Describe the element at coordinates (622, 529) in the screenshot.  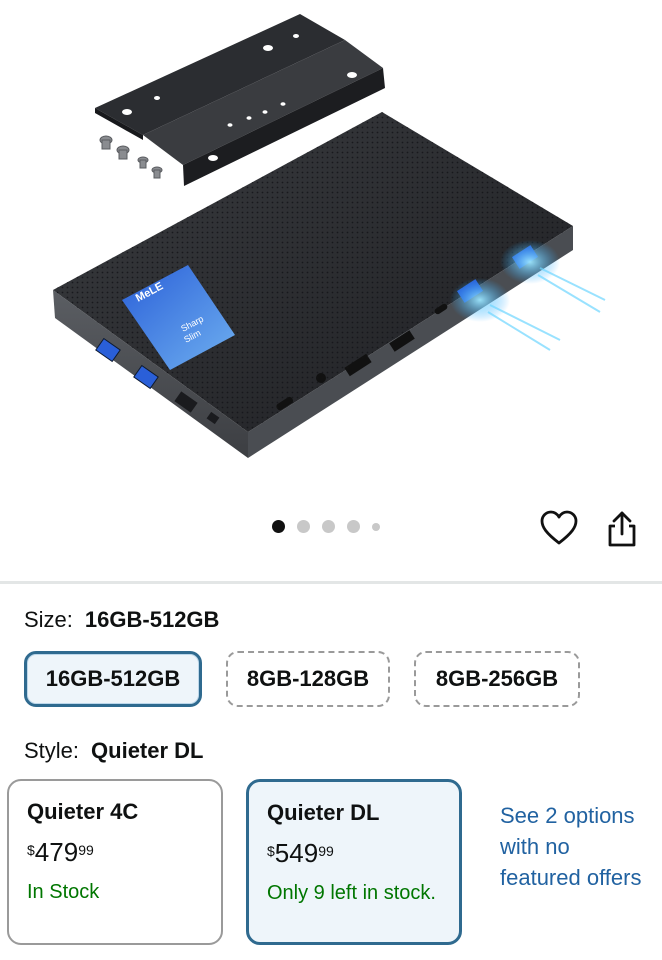
I see `share-icon` at that location.